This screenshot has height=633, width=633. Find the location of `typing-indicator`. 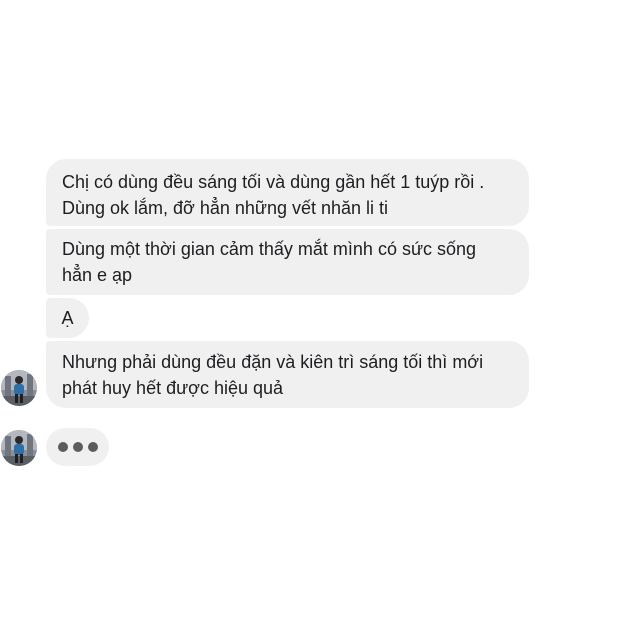

typing-indicator is located at coordinates (77, 447).